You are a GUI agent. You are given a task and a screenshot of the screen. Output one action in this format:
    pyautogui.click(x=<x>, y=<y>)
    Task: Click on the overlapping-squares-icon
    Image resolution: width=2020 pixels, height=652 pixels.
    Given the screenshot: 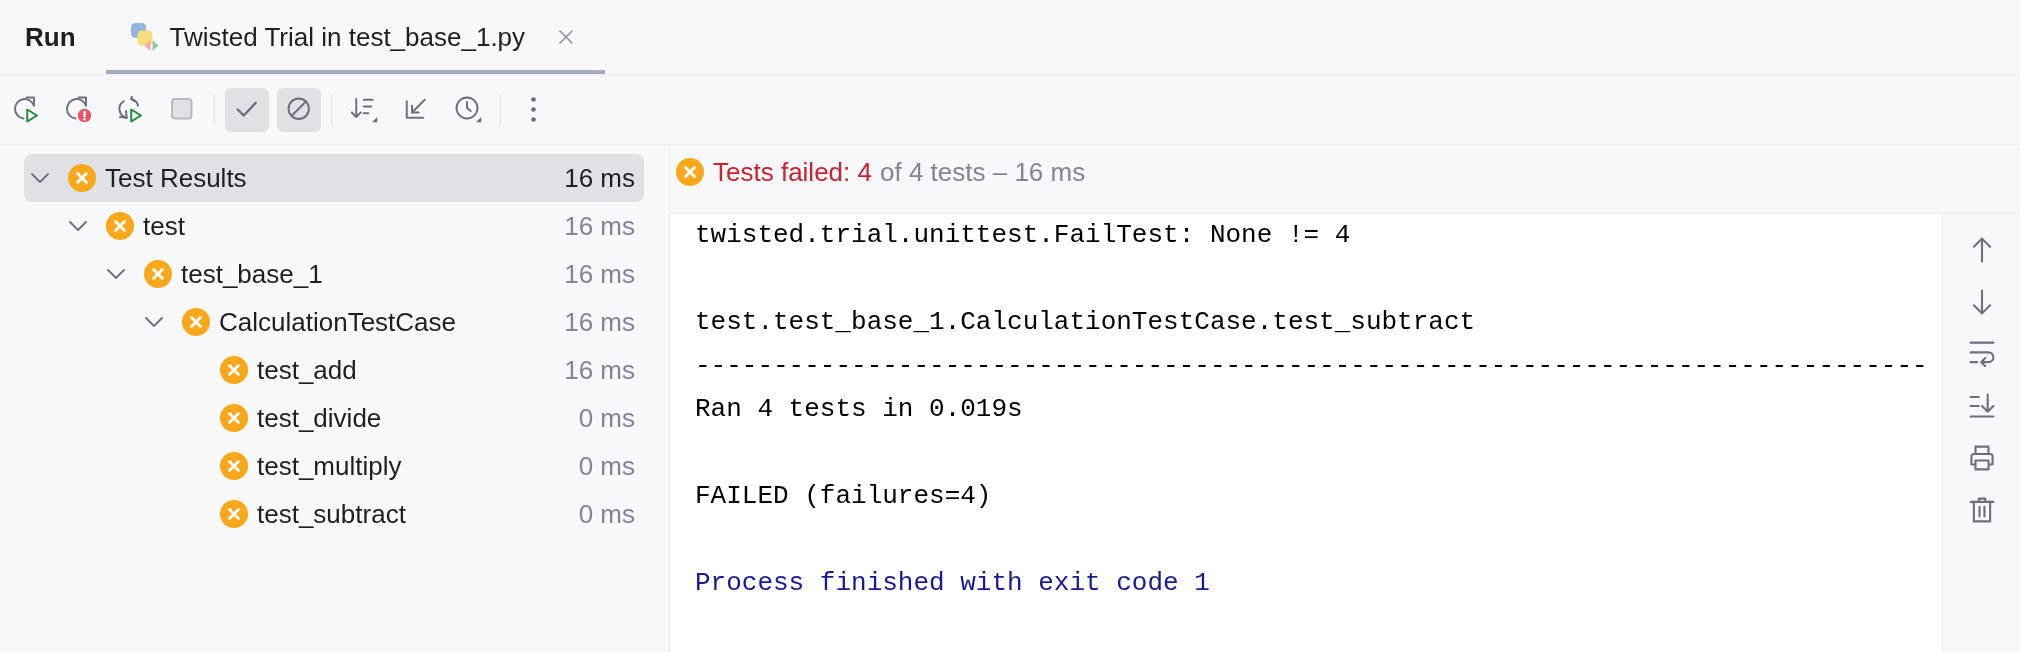 What is the action you would take?
    pyautogui.click(x=144, y=37)
    